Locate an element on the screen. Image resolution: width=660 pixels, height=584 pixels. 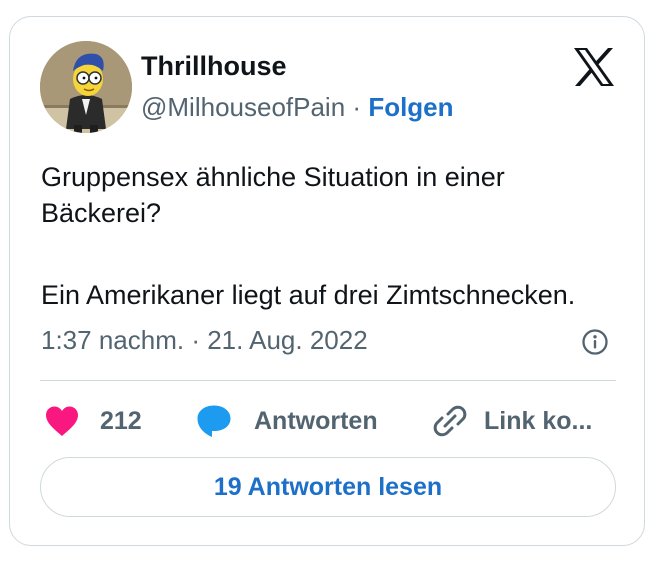
speech-bubble-icon is located at coordinates (214, 421).